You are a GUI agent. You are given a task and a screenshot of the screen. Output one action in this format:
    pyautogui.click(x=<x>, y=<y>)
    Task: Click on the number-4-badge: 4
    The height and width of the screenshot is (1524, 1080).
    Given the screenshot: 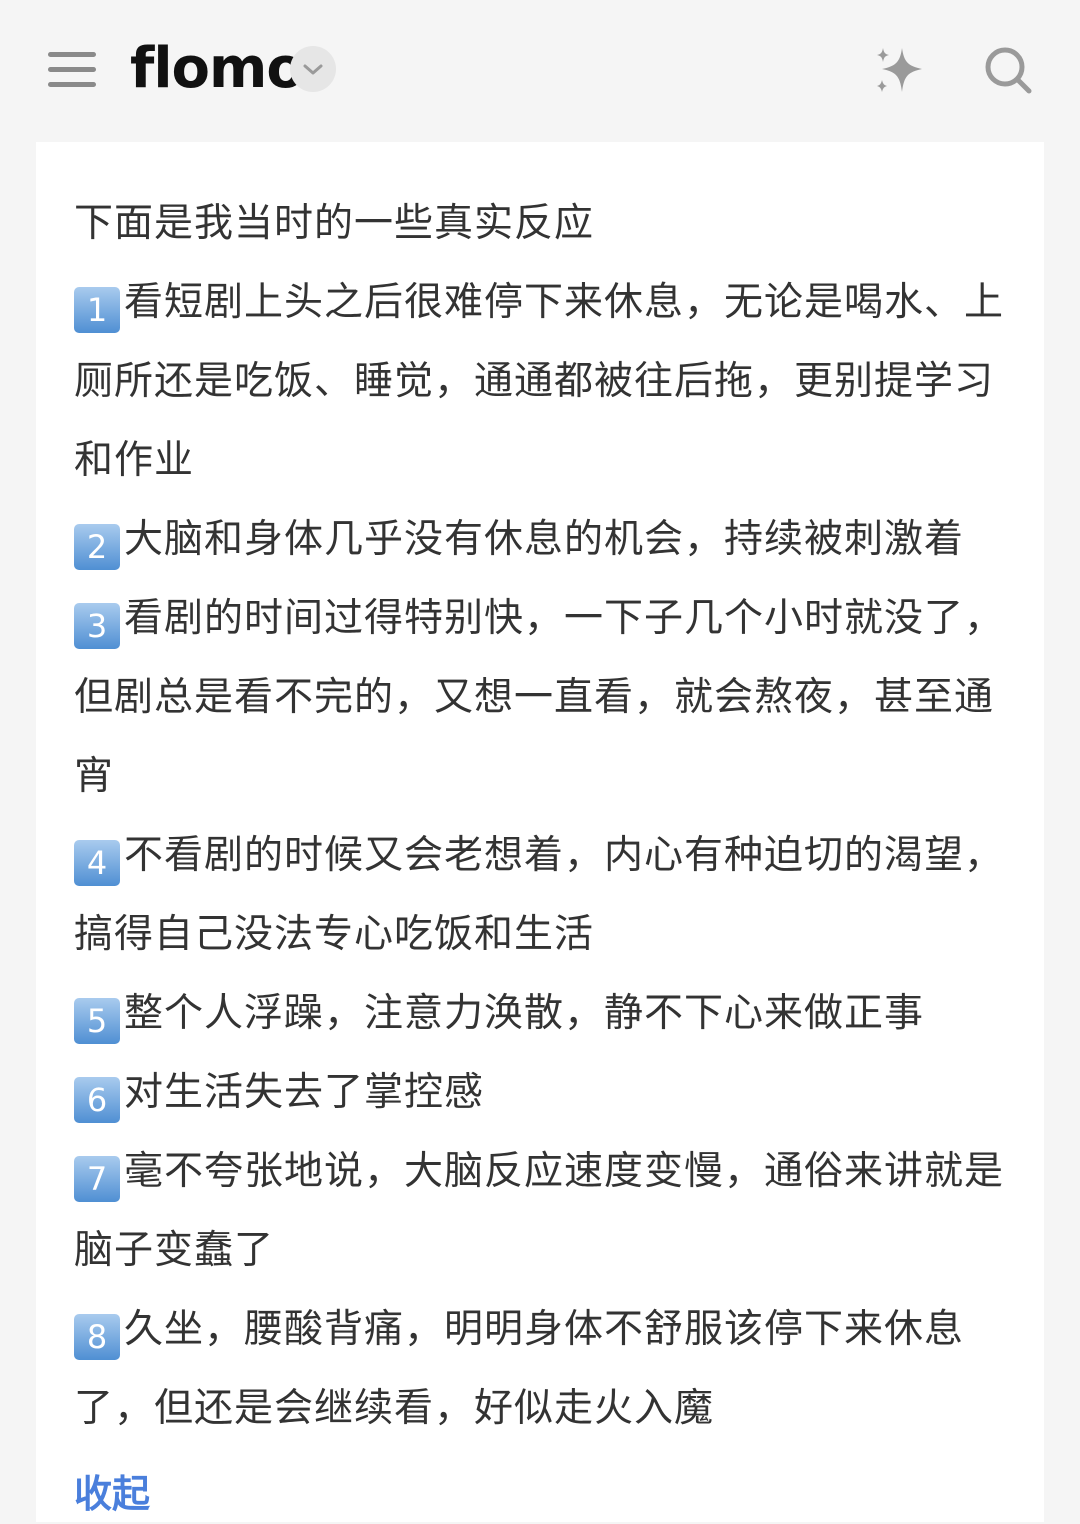 What is the action you would take?
    pyautogui.click(x=97, y=863)
    